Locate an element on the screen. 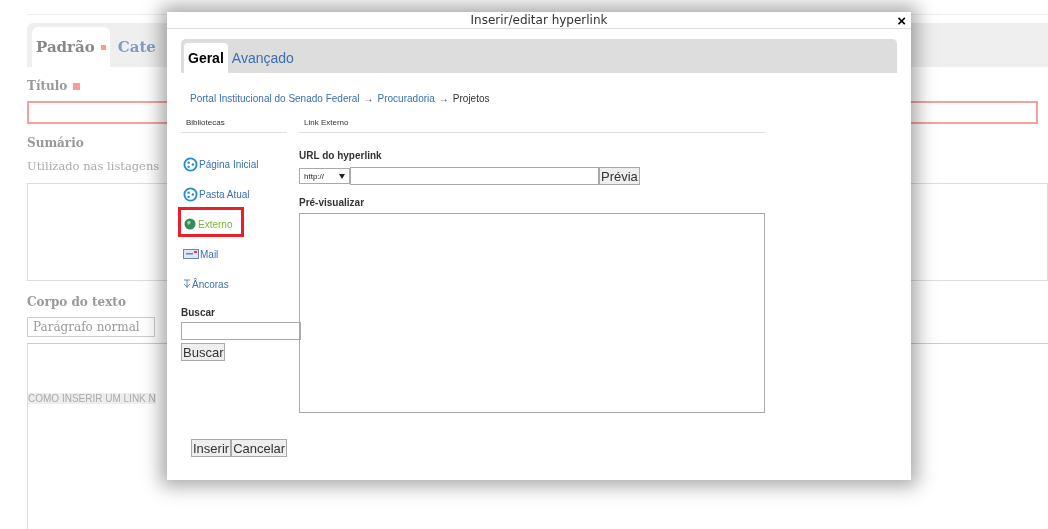  library-link: Pasta Atual is located at coordinates (216, 194).